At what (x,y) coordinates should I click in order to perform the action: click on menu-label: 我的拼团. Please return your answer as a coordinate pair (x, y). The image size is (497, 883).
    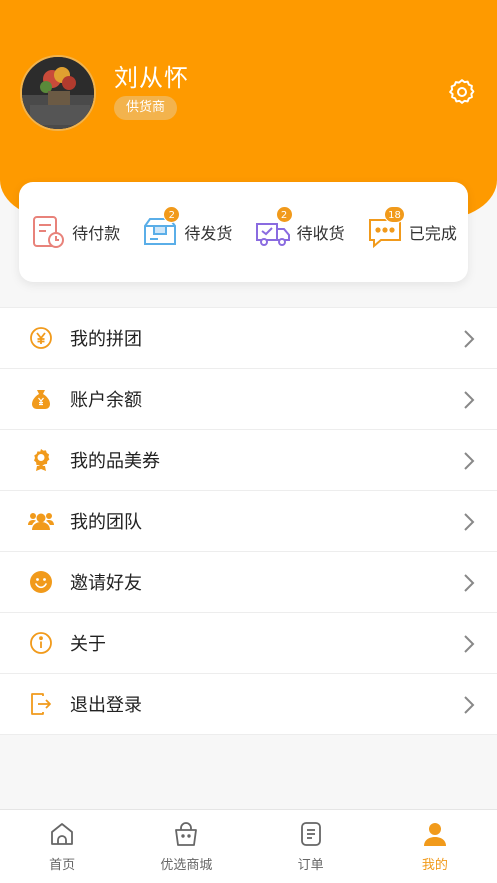
    Looking at the image, I should click on (106, 339).